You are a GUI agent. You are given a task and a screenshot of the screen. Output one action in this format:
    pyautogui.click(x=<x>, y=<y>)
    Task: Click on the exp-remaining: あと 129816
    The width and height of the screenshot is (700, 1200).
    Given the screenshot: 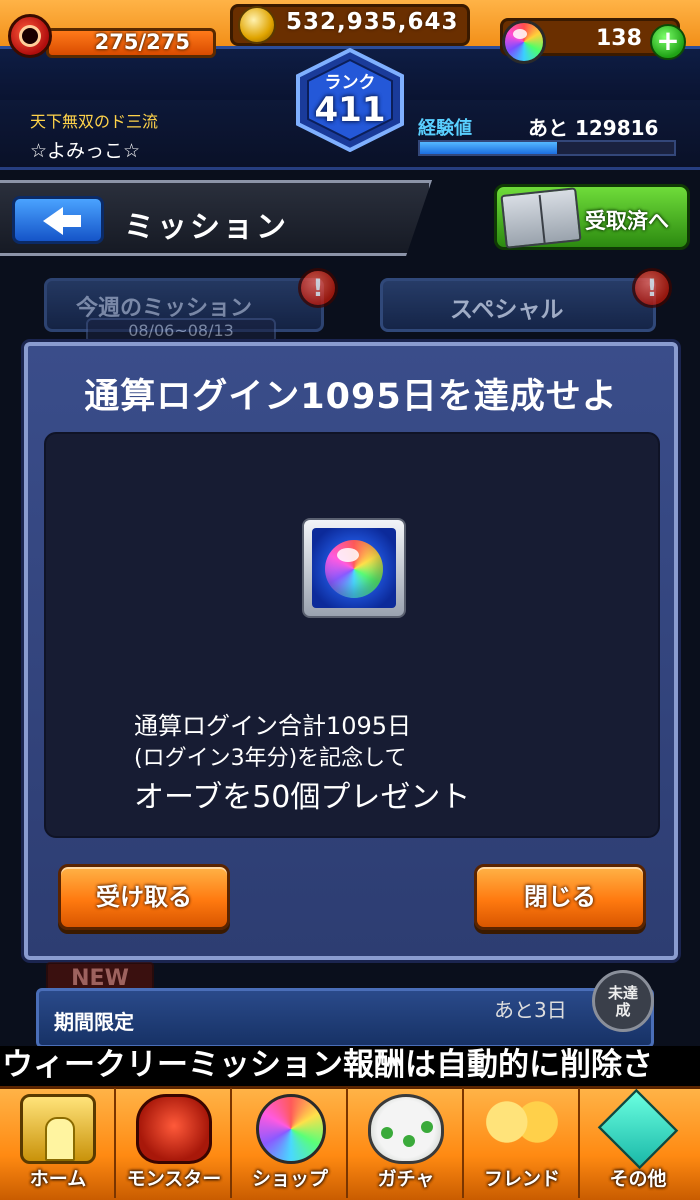 What is the action you would take?
    pyautogui.click(x=593, y=128)
    